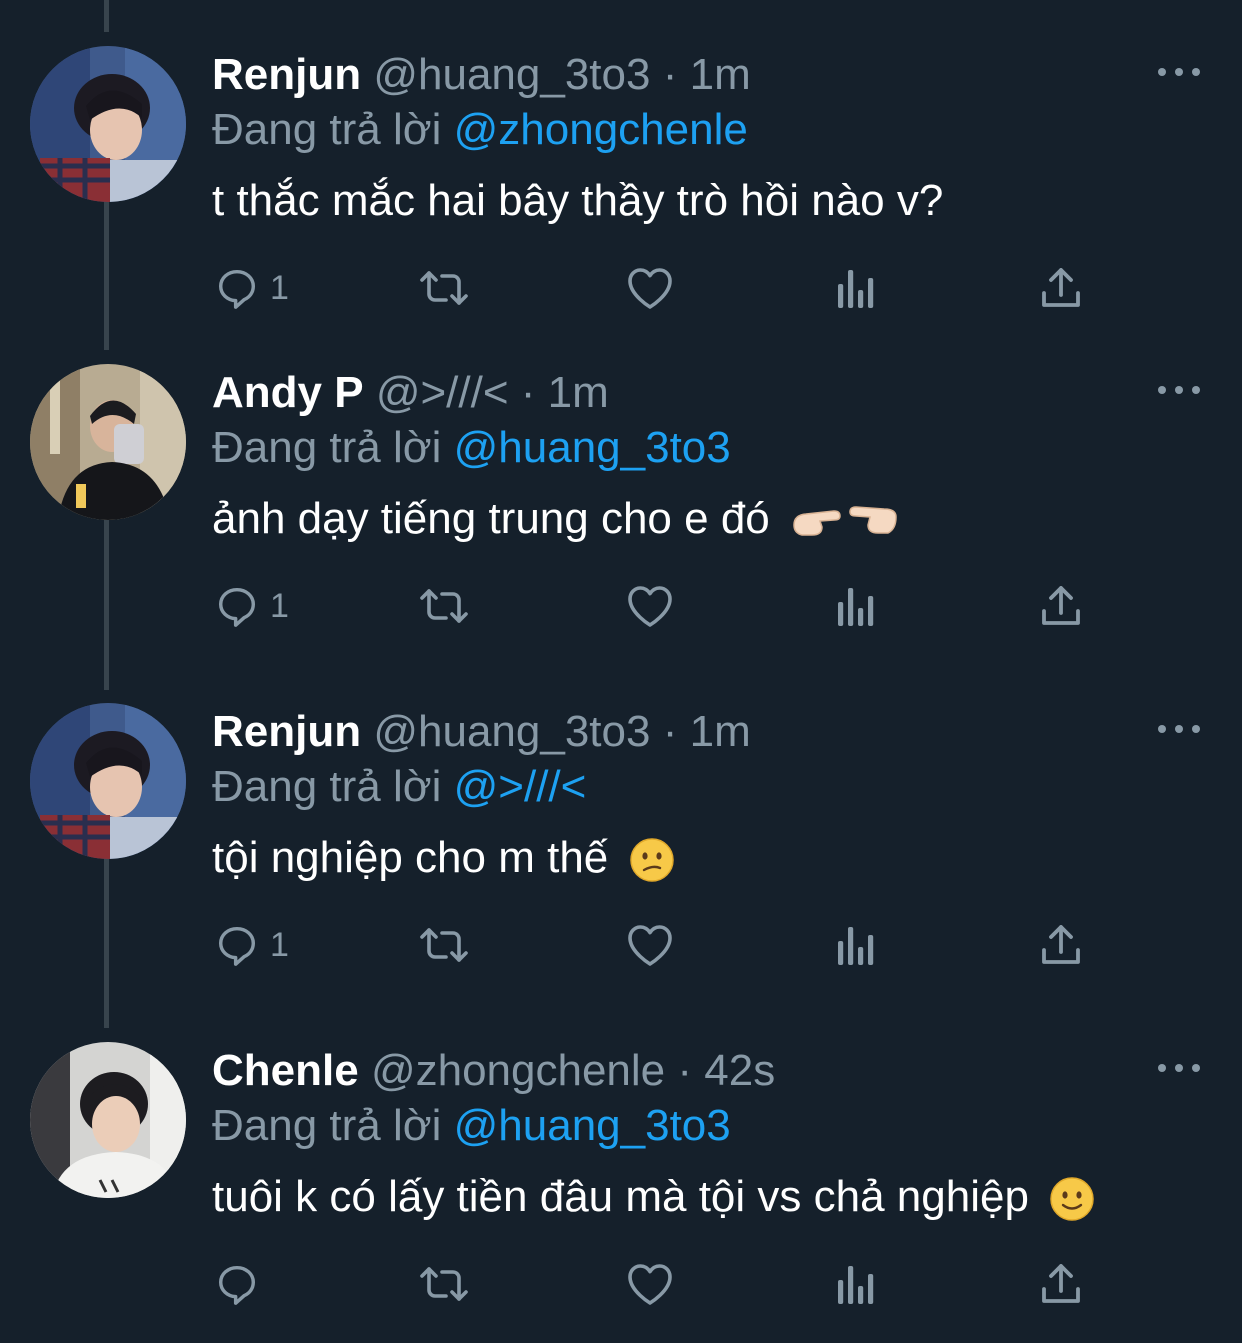 This screenshot has height=1343, width=1242. I want to click on pointing-hands-emoji, so click(845, 521).